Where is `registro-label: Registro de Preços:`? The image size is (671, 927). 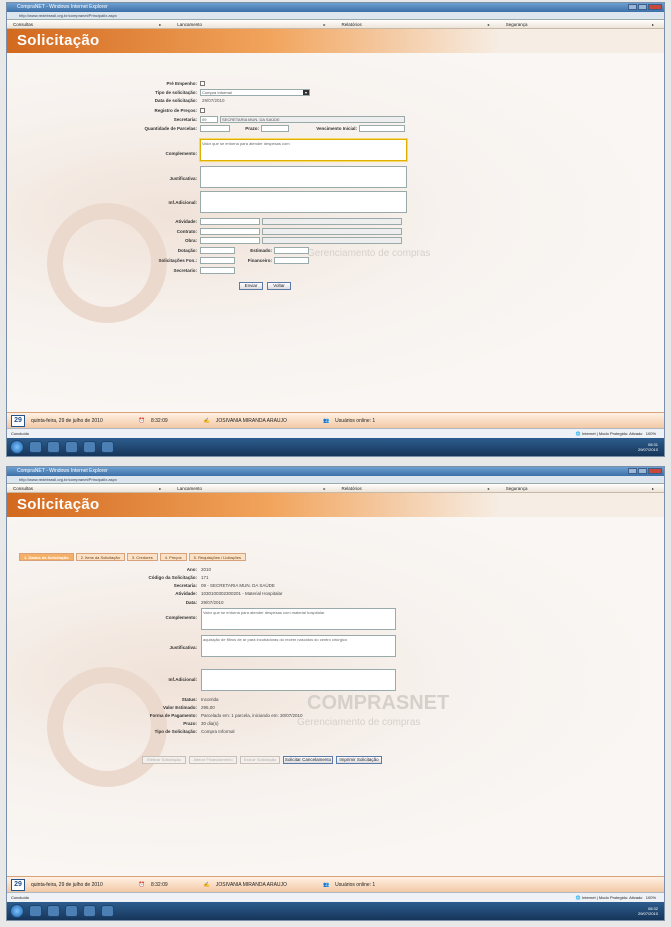 registro-label: Registro de Preços: is located at coordinates (175, 110).